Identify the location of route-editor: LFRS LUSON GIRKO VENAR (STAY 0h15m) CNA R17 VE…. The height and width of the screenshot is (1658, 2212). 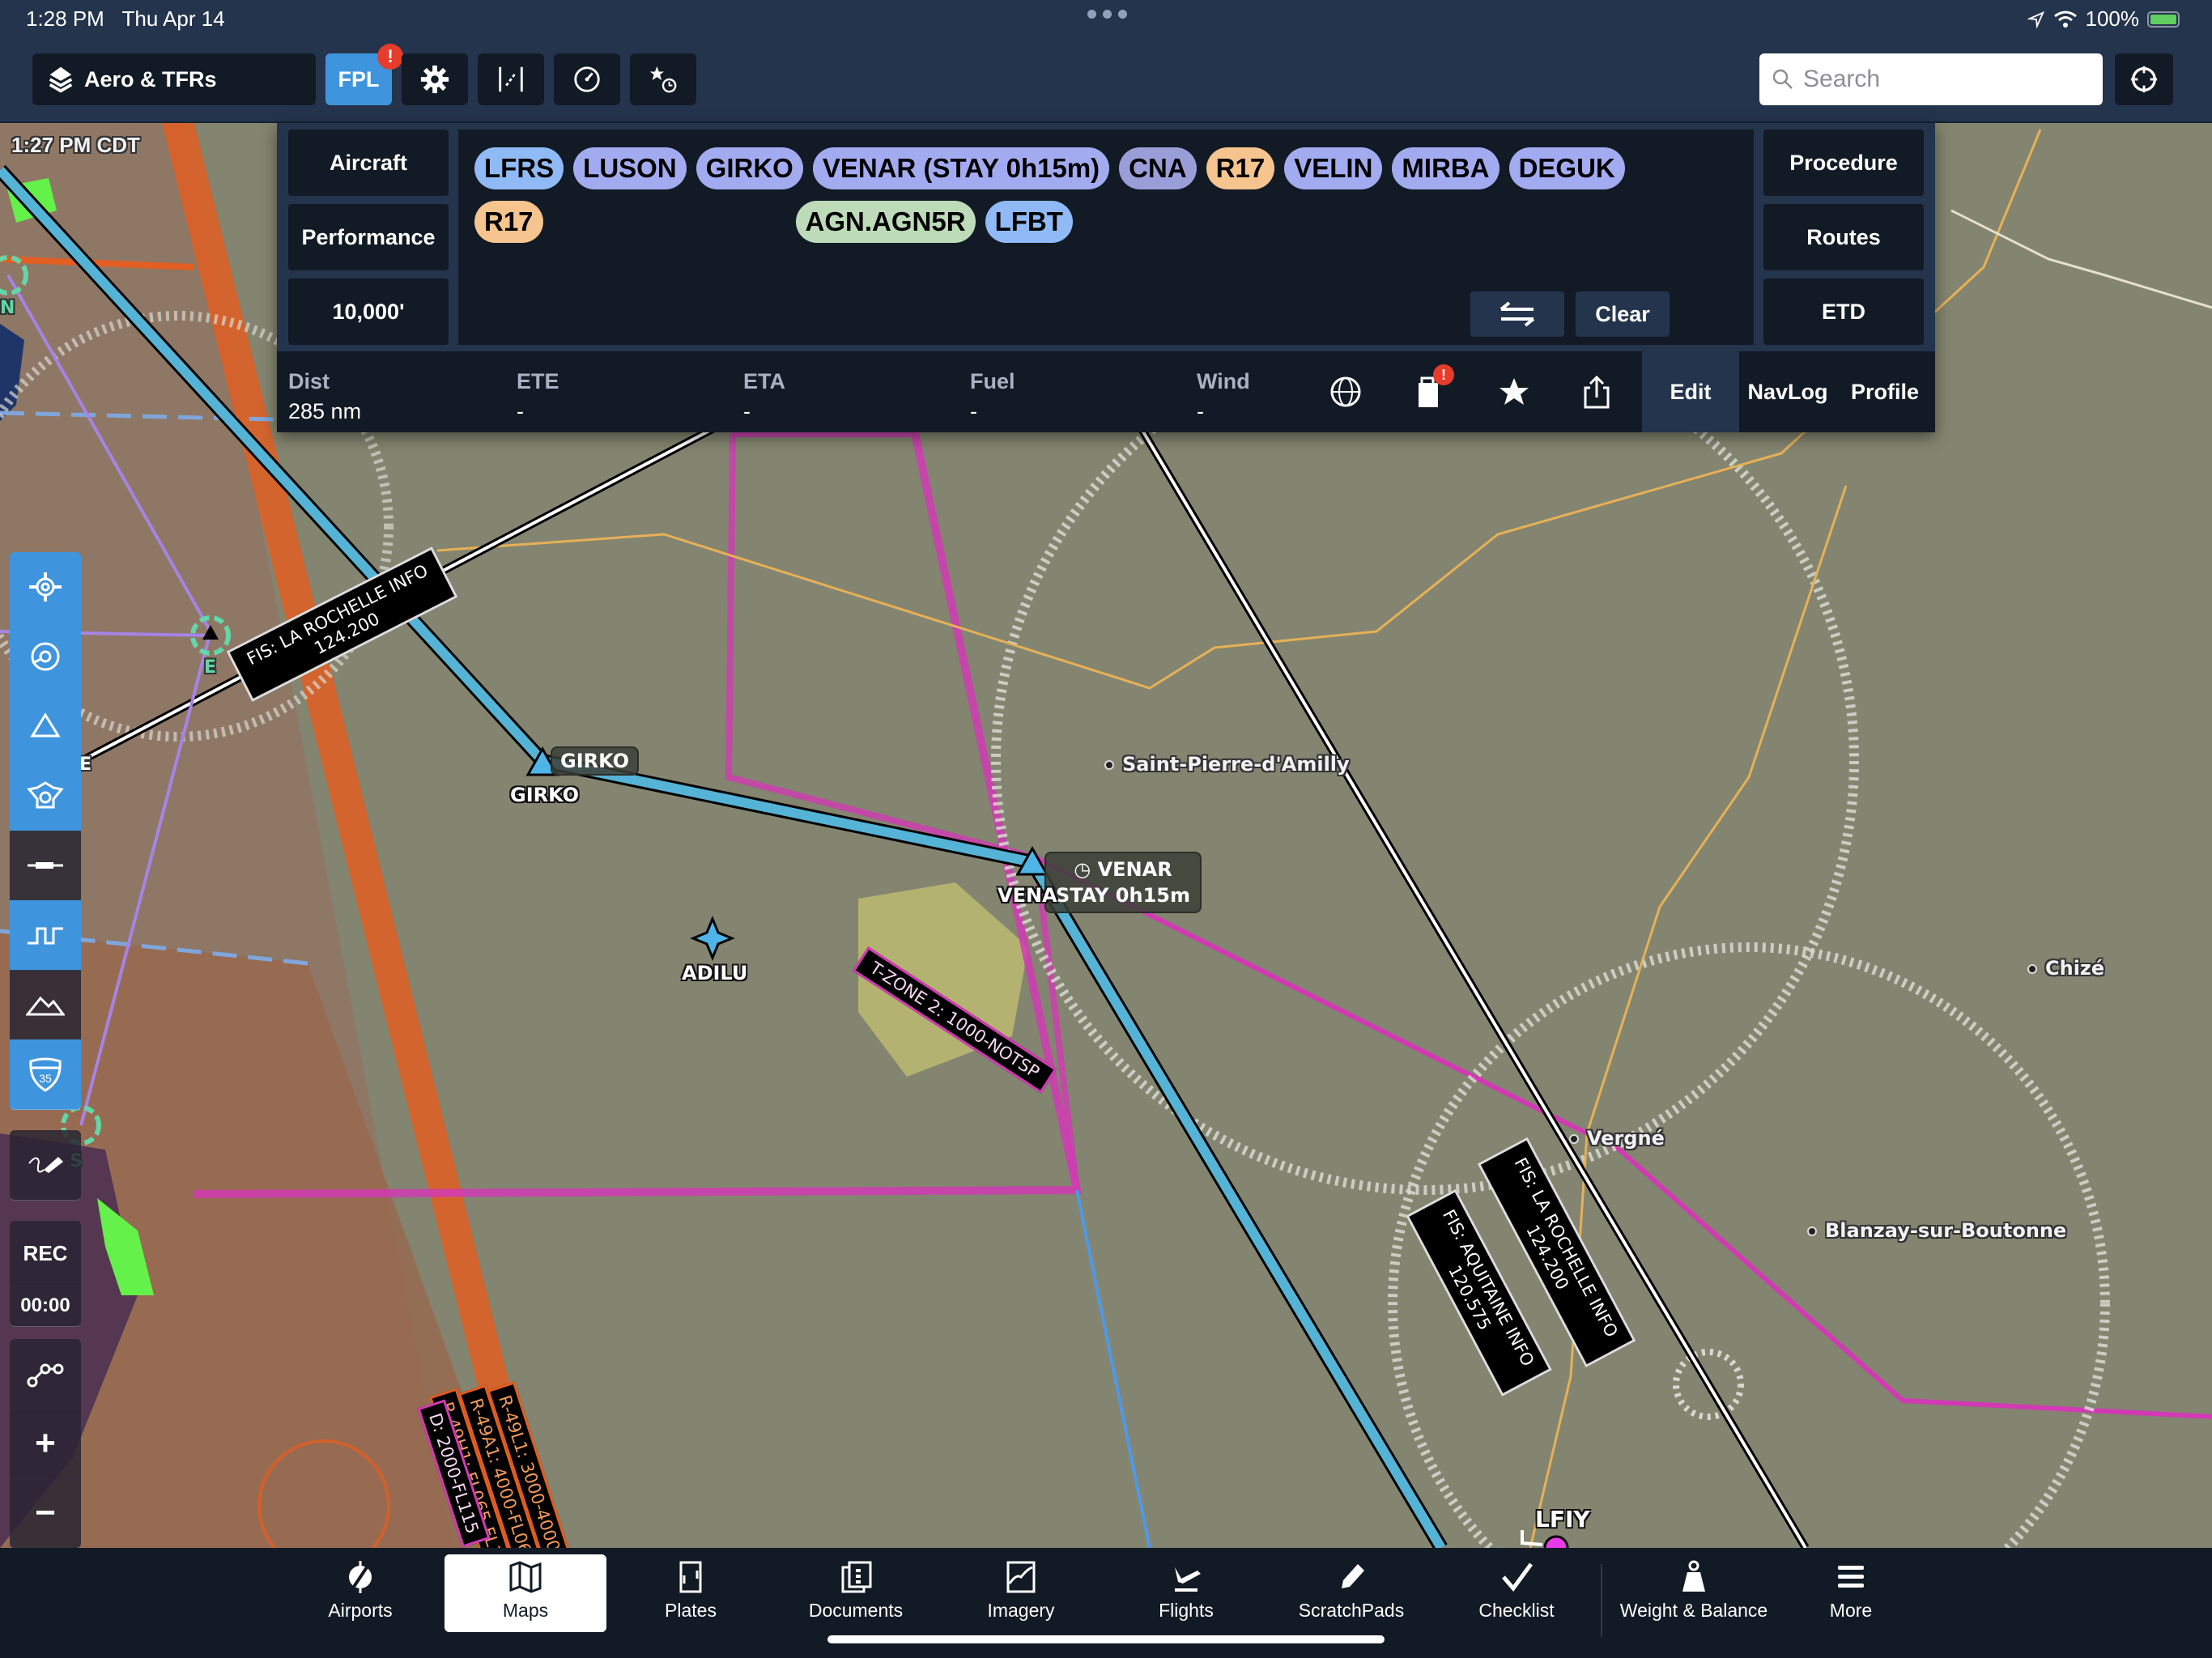
(1106, 237).